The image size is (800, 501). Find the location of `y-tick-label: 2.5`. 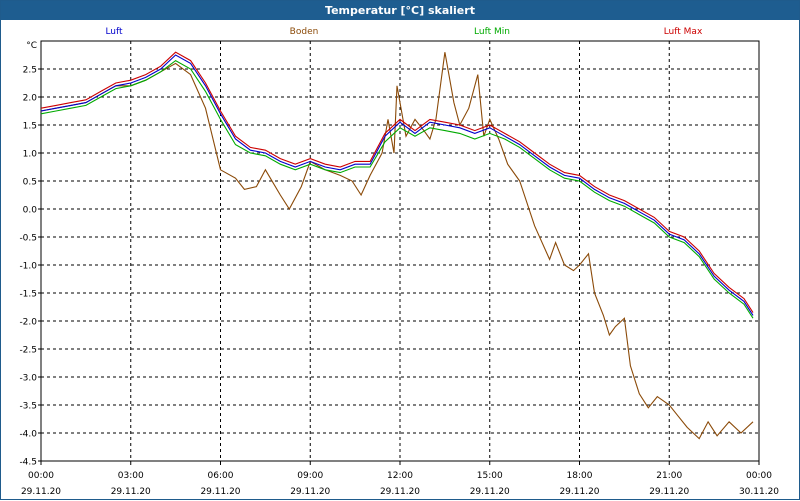

y-tick-label: 2.5 is located at coordinates (30, 71).